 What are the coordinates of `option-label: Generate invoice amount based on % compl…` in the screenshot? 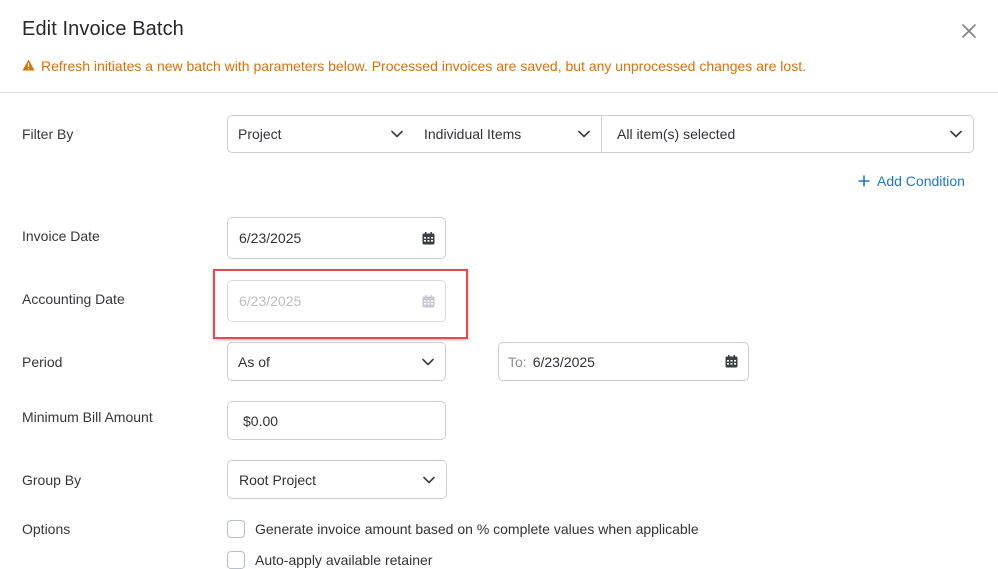 It's located at (477, 529).